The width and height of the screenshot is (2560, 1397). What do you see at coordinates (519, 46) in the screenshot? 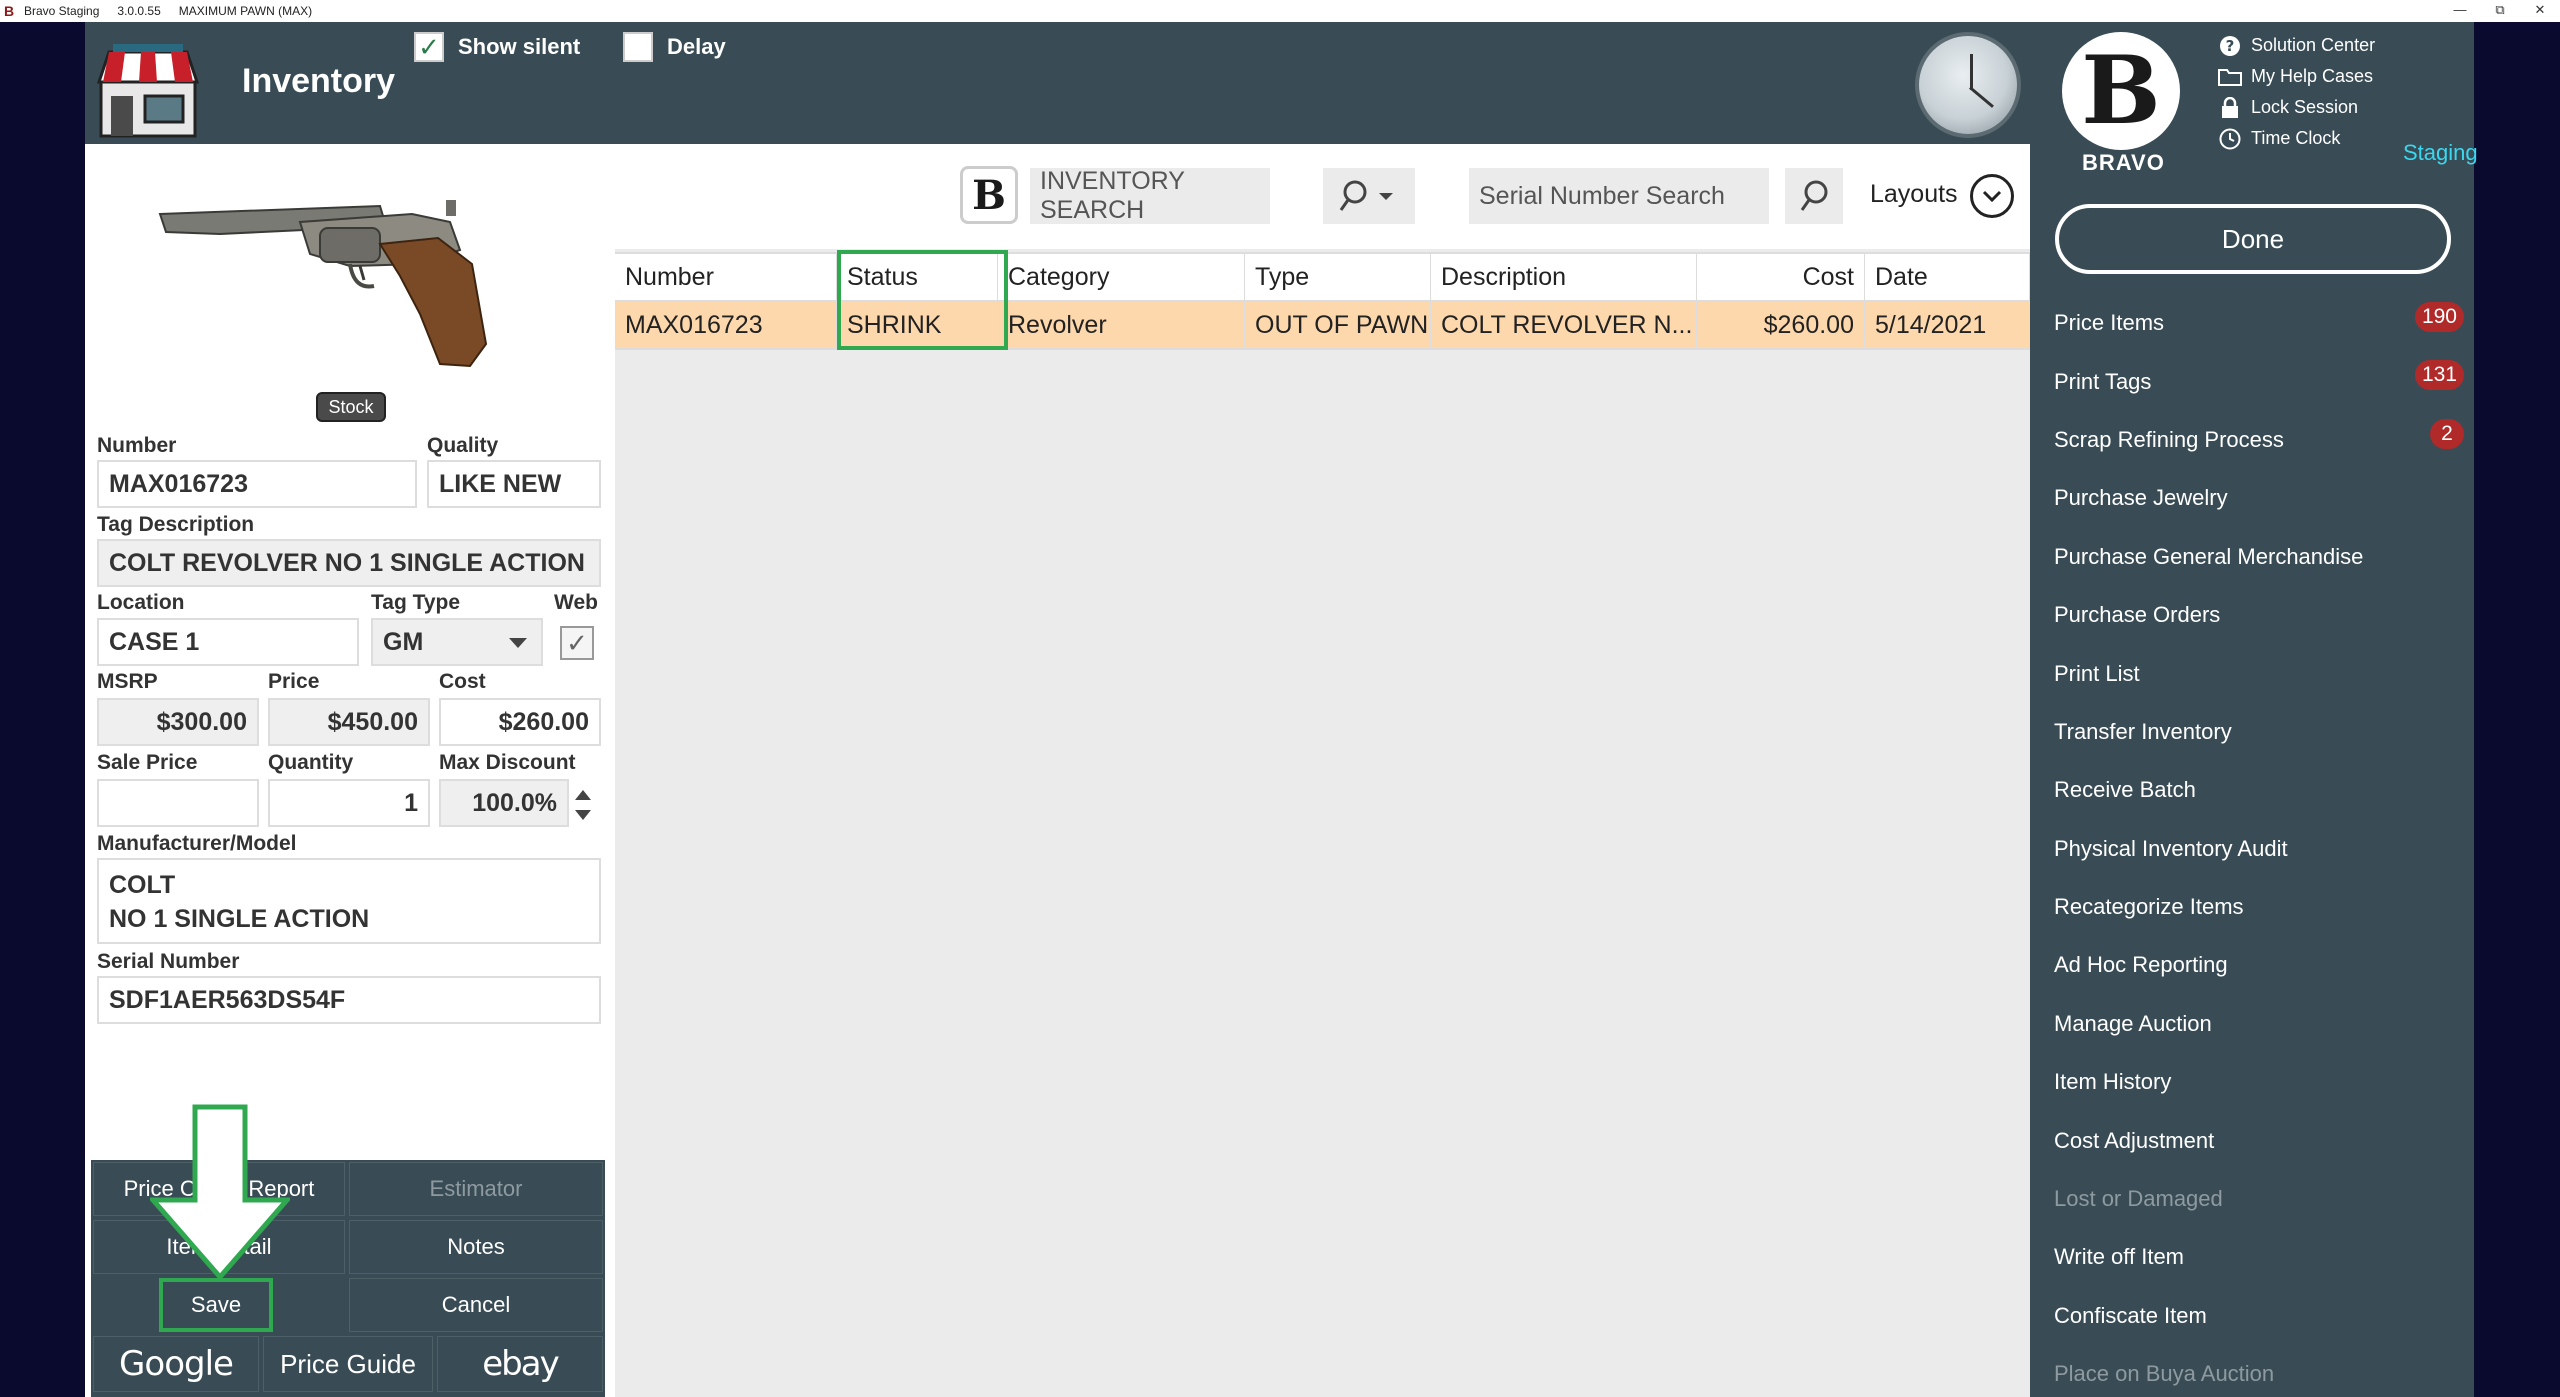
I see `show-silent-label: Show silent` at bounding box center [519, 46].